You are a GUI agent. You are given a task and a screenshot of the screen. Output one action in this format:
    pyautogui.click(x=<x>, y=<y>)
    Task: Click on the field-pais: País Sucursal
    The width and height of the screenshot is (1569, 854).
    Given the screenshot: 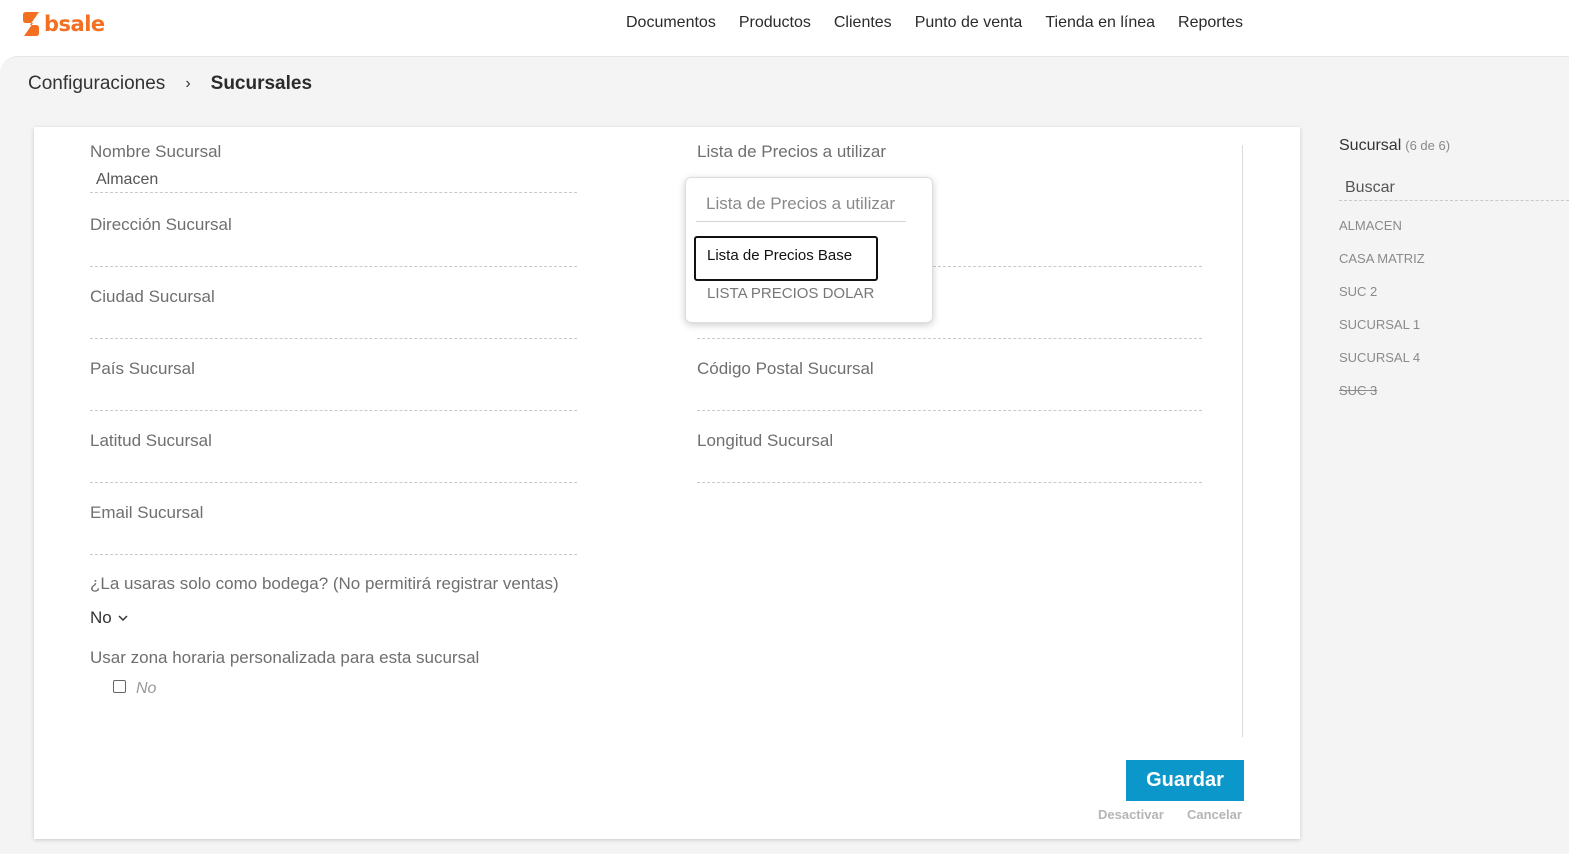 What is the action you would take?
    pyautogui.click(x=333, y=385)
    